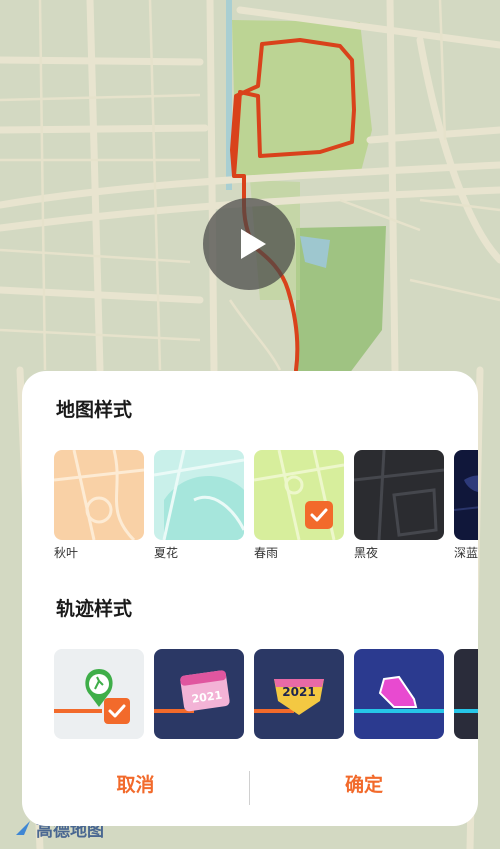 This screenshot has height=849, width=500. Describe the element at coordinates (66, 553) in the screenshot. I see `map-style-label: 秋叶` at that location.